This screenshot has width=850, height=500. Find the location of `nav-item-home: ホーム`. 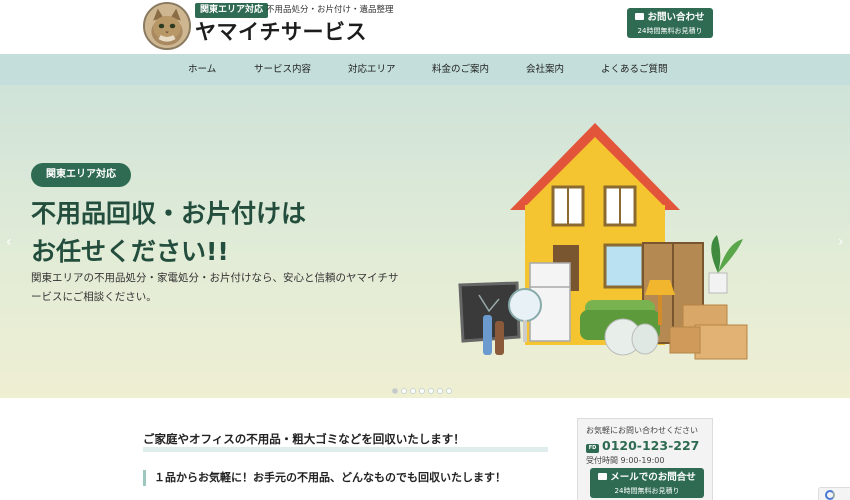

nav-item-home: ホーム is located at coordinates (202, 69).